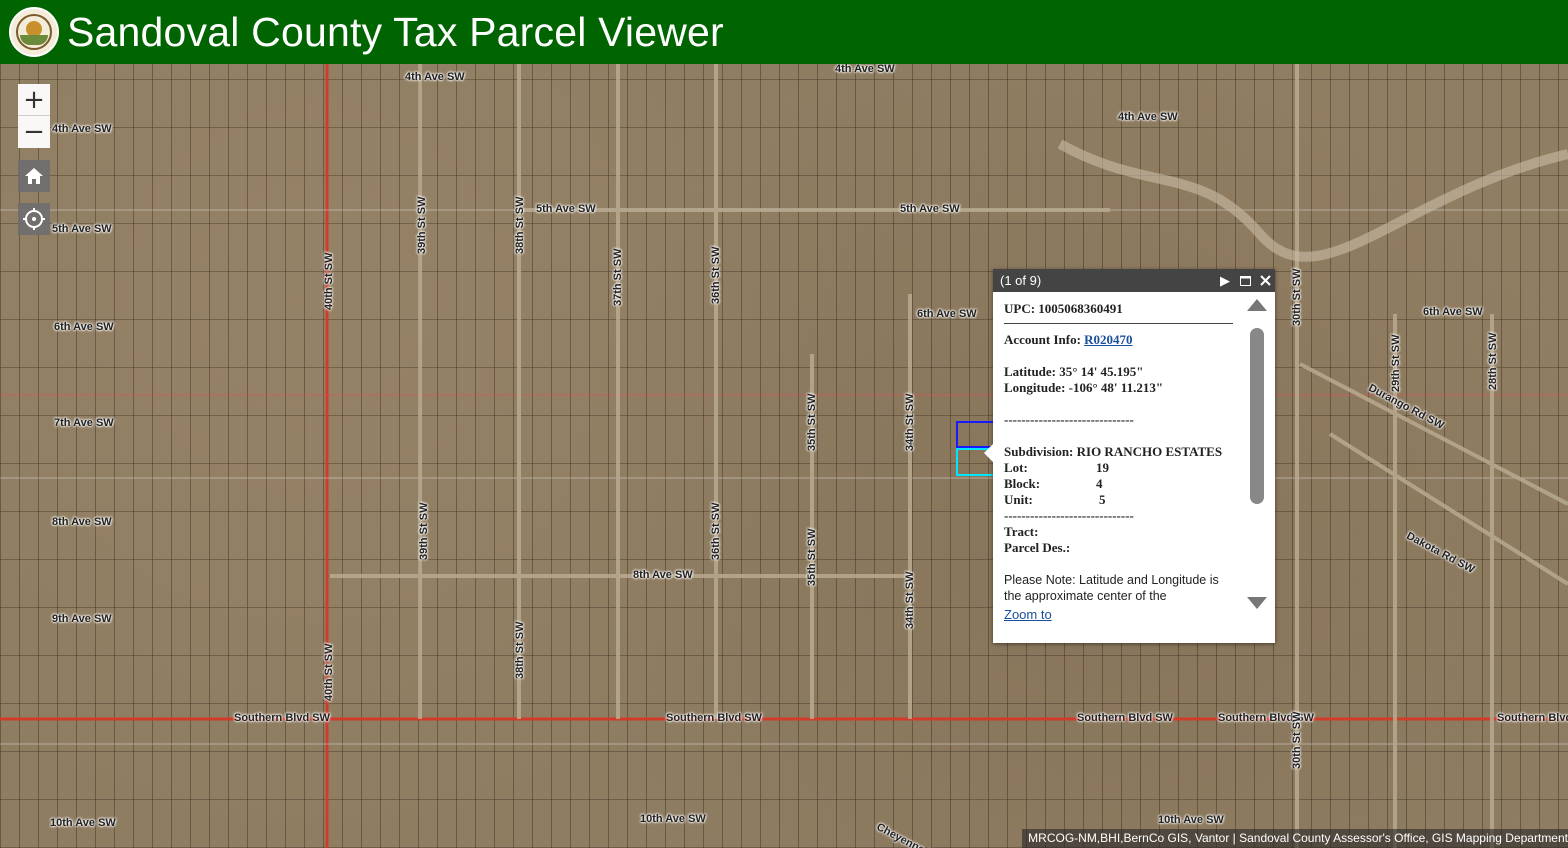 The height and width of the screenshot is (848, 1568). What do you see at coordinates (1257, 603) in the screenshot?
I see `scroll-down-arrow-icon` at bounding box center [1257, 603].